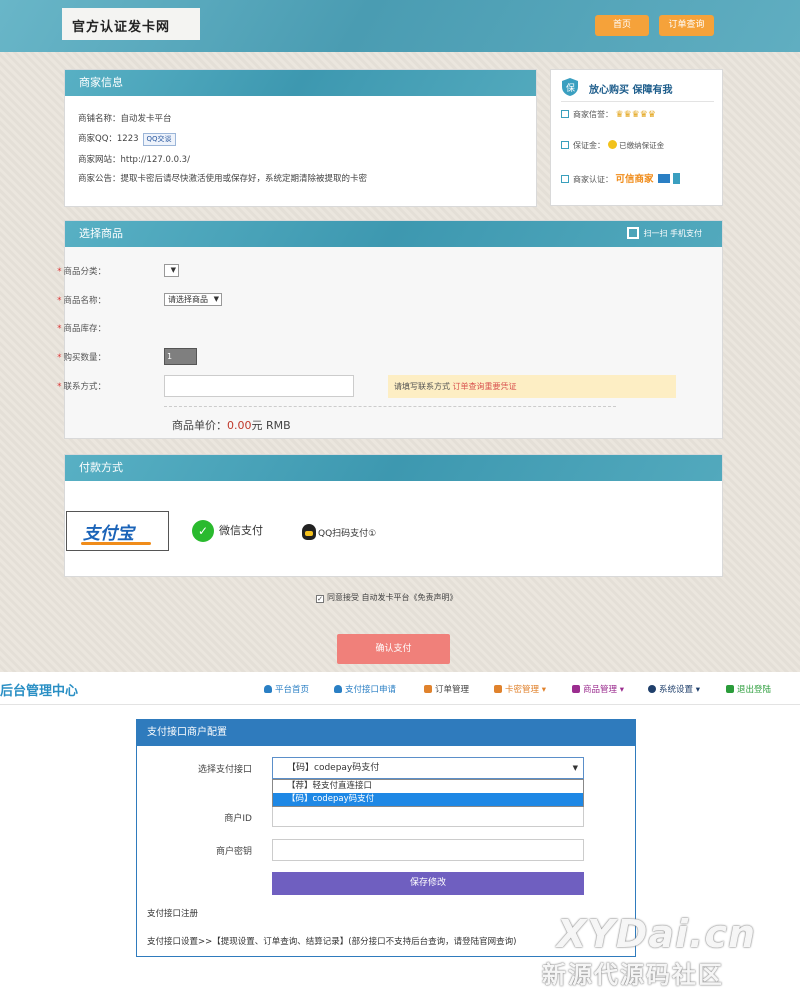 The height and width of the screenshot is (994, 800). Describe the element at coordinates (386, 733) in the screenshot. I see `payment-config-title: 支付接口商户配置` at that location.